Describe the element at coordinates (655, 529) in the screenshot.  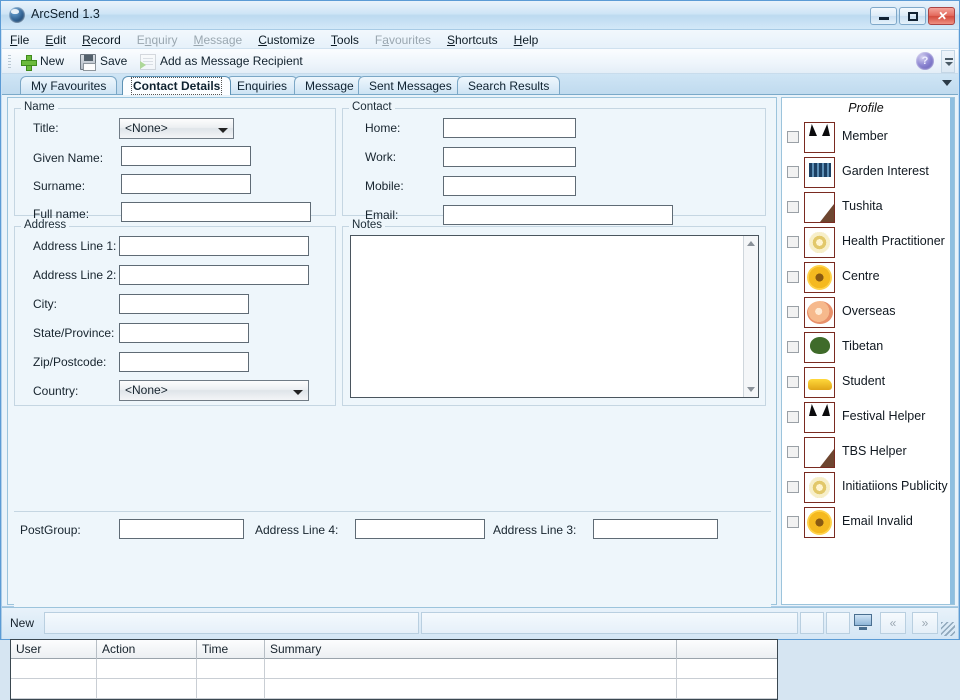
I see `address-line-3-input` at that location.